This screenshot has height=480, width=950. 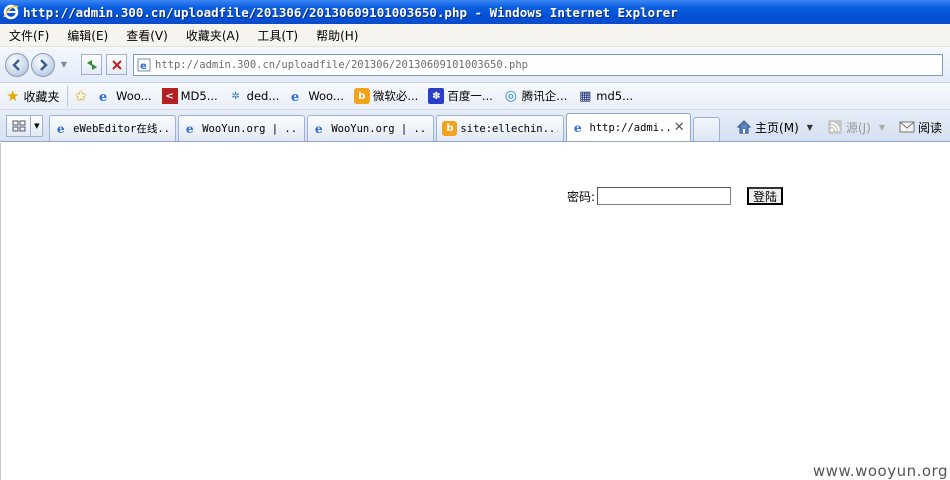 I want to click on chevron-down-icon: ▼, so click(x=37, y=126).